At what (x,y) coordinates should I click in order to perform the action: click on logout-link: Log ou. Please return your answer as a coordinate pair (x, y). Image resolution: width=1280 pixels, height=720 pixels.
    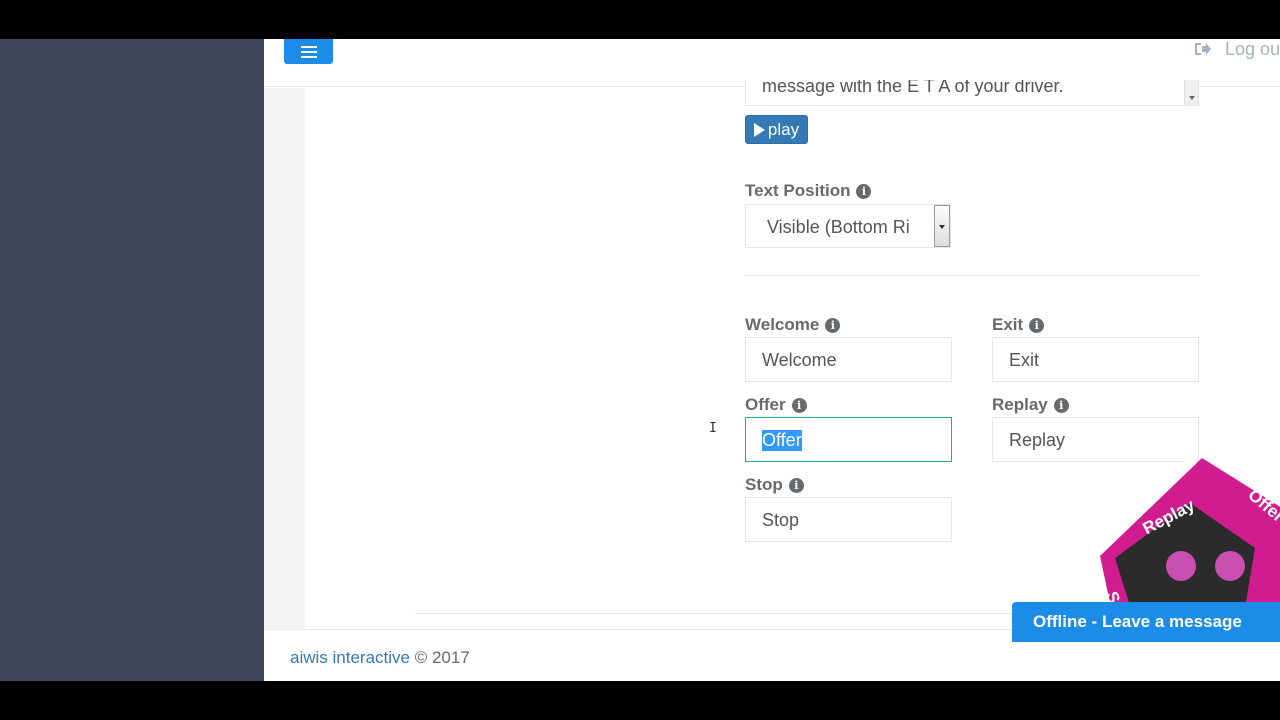
    Looking at the image, I should click on (1237, 49).